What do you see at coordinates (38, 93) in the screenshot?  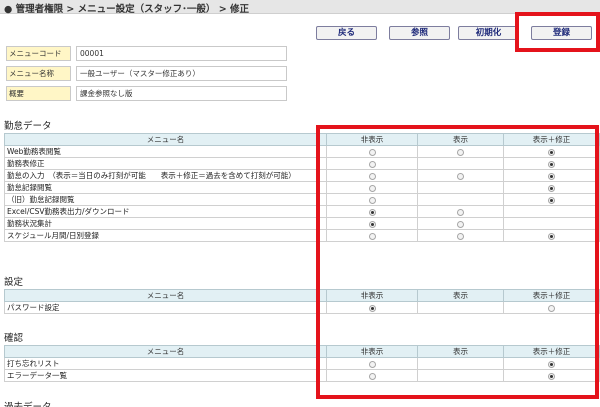 I see `summary-label: 概要` at bounding box center [38, 93].